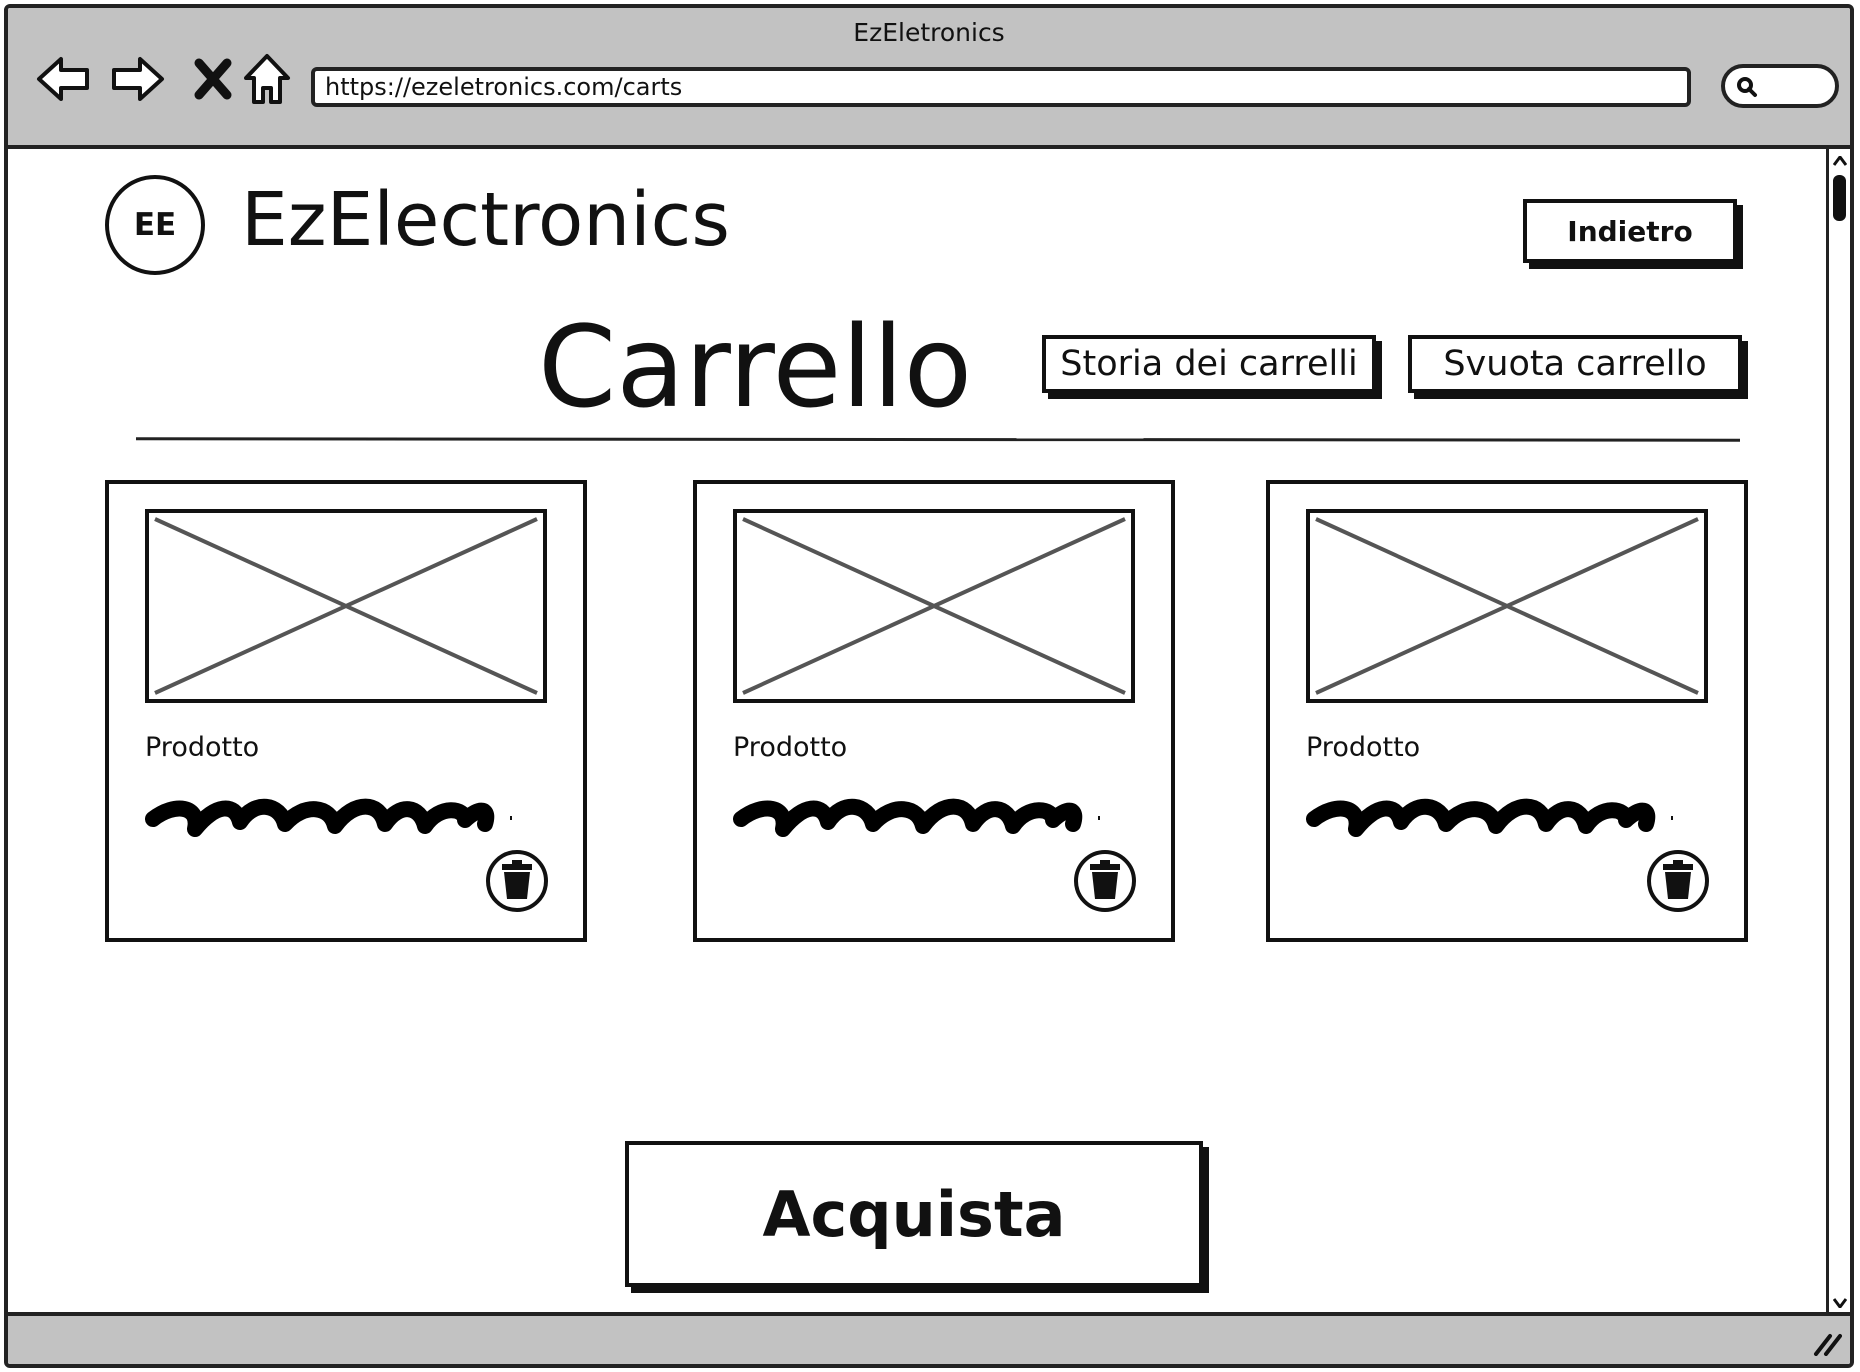  Describe the element at coordinates (914, 1214) in the screenshot. I see `buy-button: Acquista` at that location.